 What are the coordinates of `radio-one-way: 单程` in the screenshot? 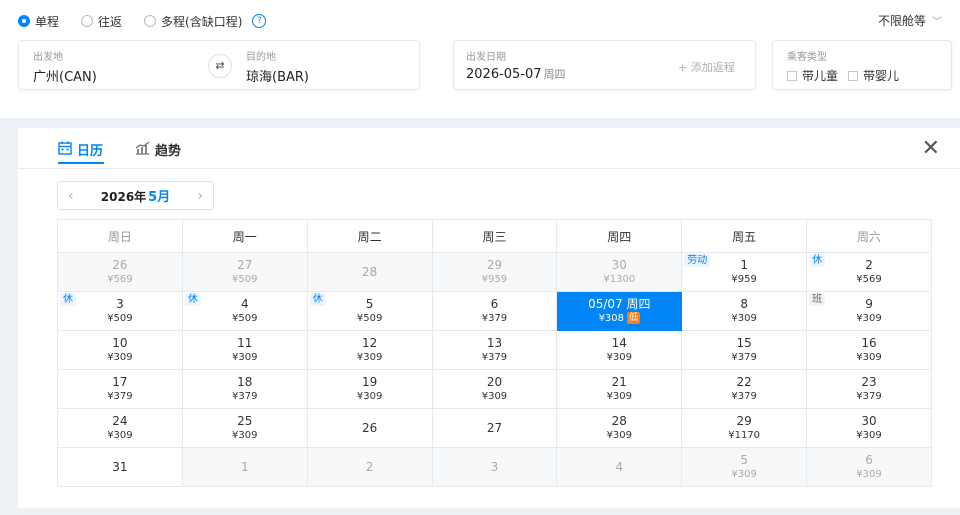 It's located at (38, 21).